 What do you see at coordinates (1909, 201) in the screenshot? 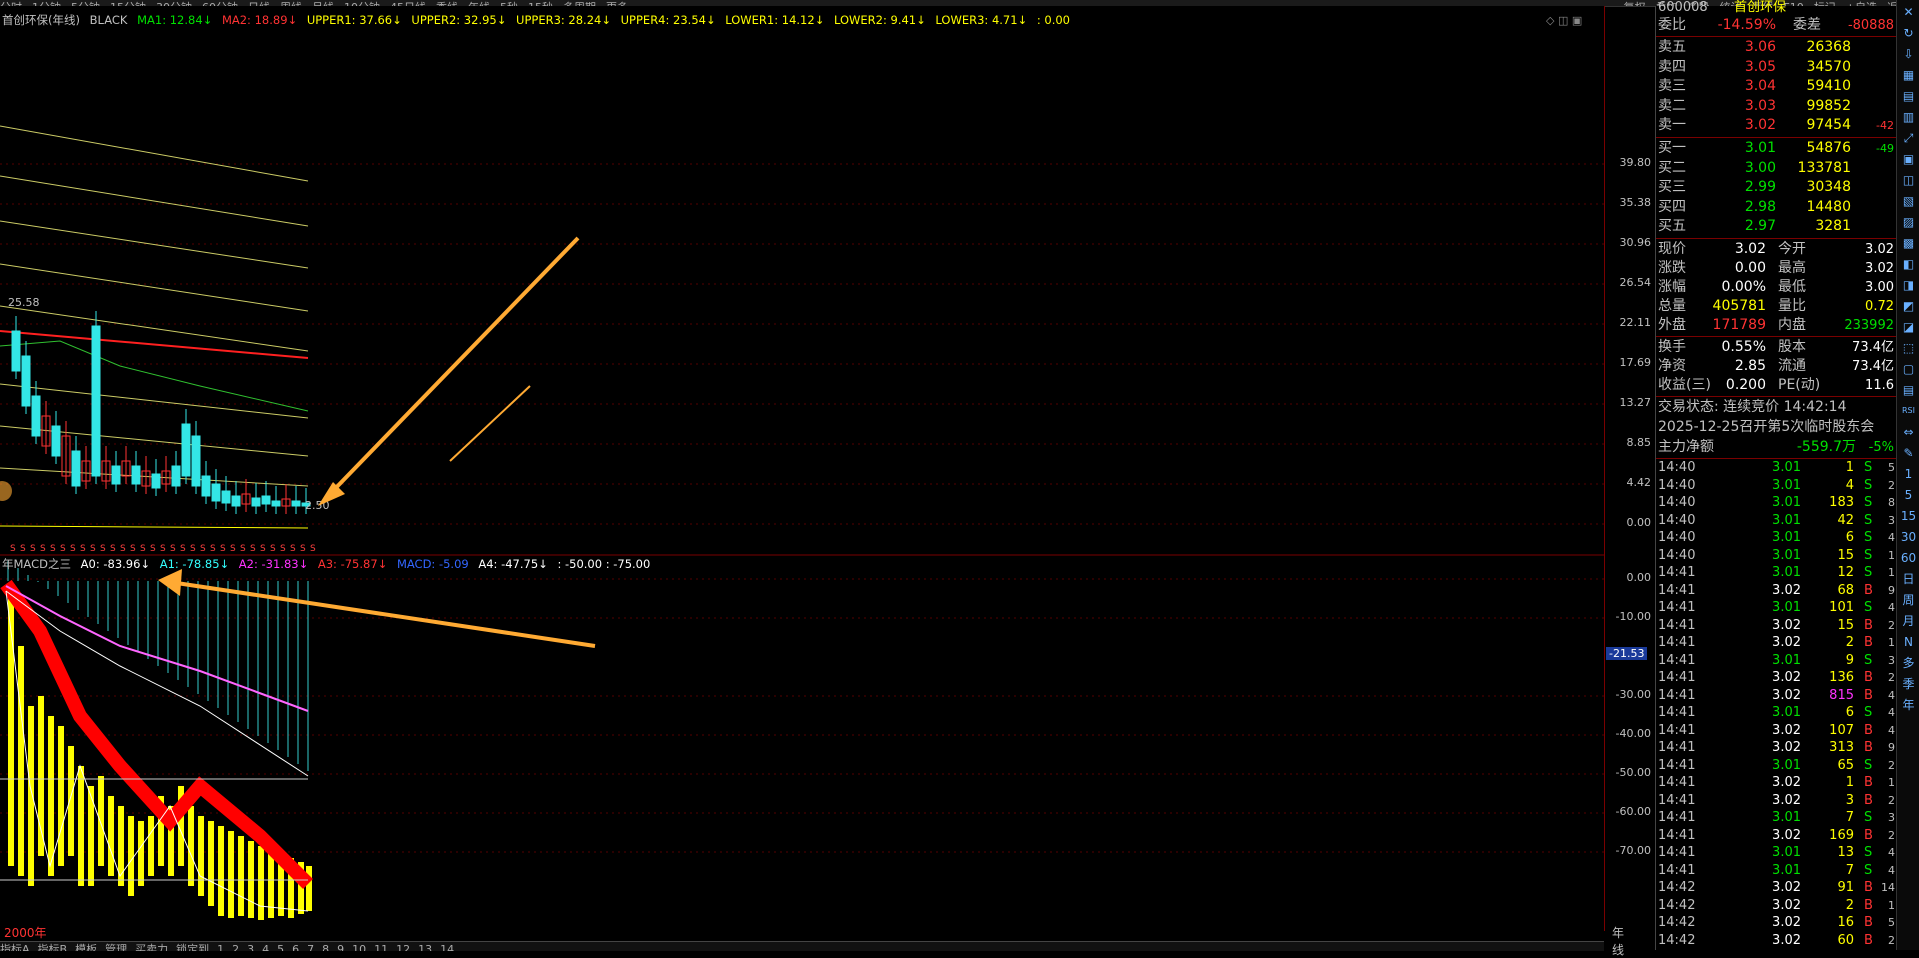
I see `tool-icon: ▧` at bounding box center [1909, 201].